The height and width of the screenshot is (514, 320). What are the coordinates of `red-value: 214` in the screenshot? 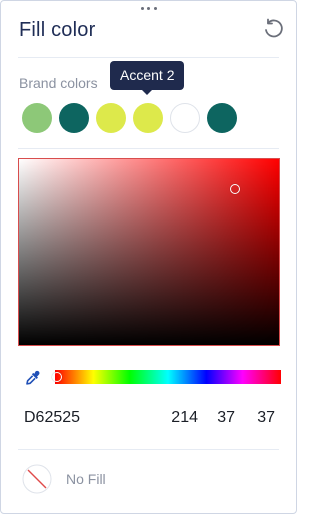 It's located at (179, 418).